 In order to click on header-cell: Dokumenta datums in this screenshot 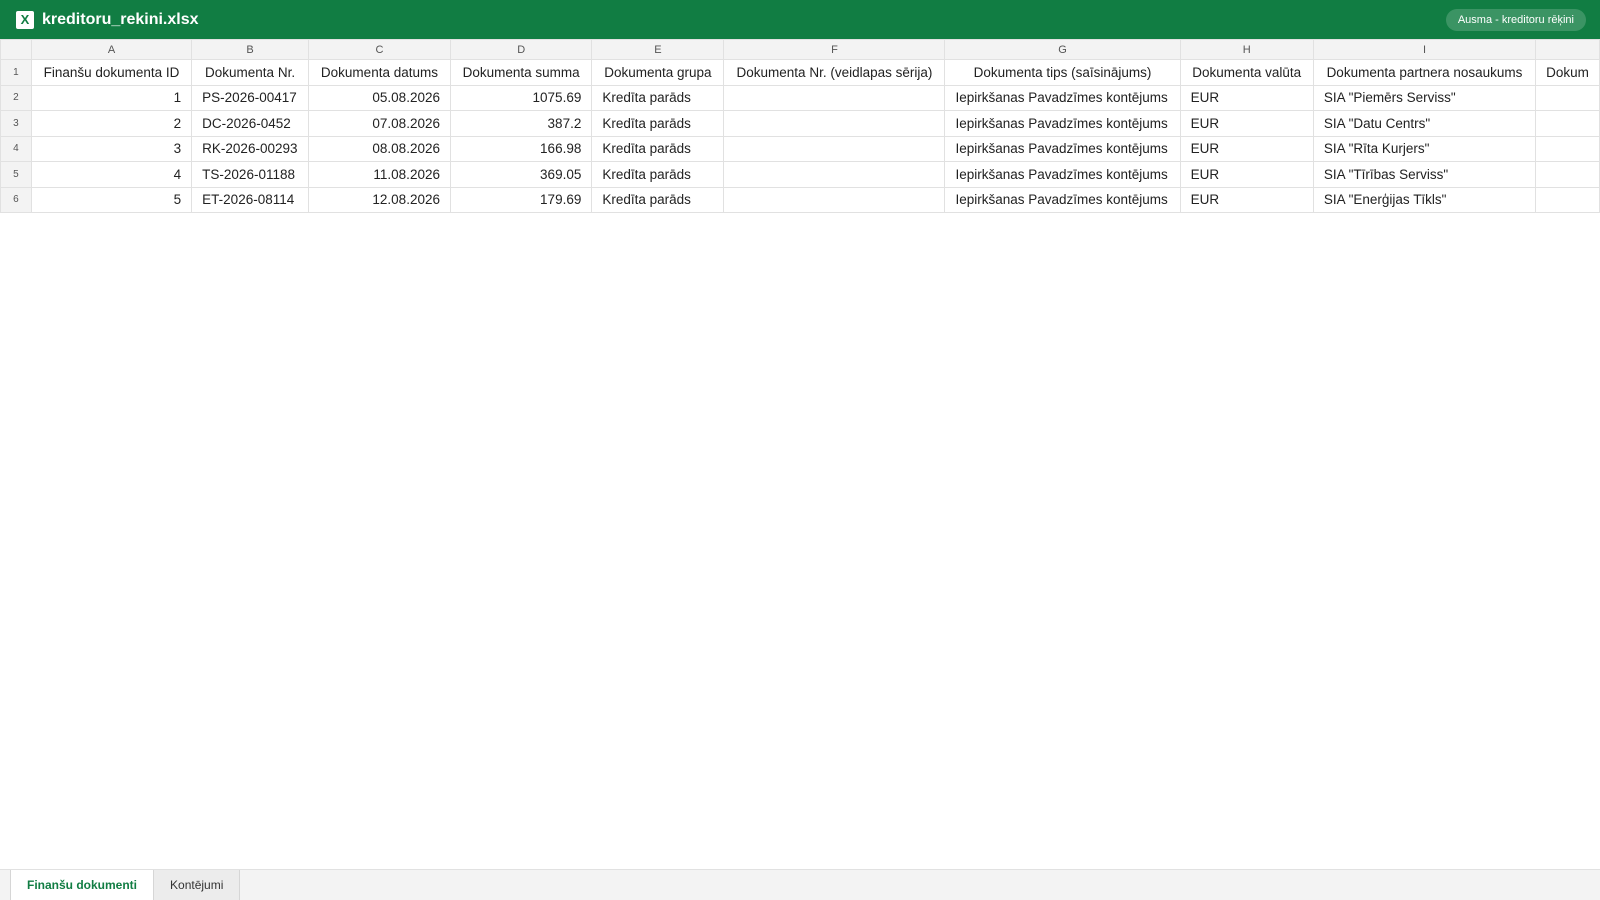, I will do `click(379, 72)`.